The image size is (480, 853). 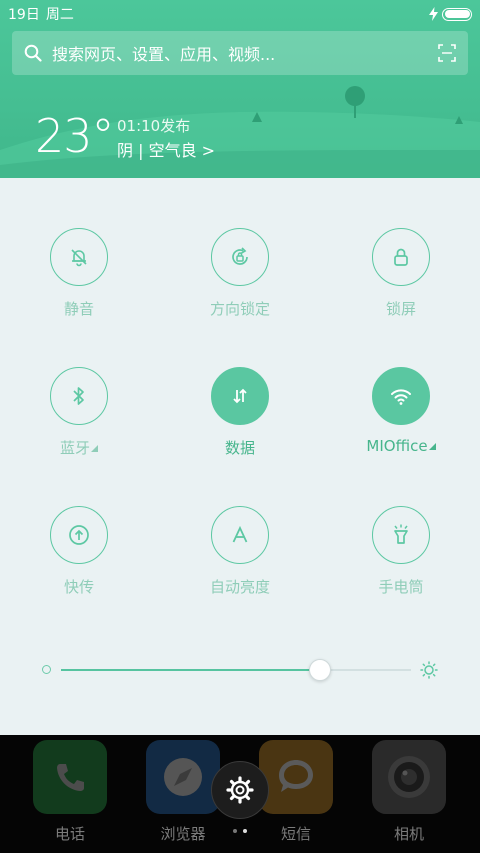 I want to click on message-icon, so click(x=296, y=776).